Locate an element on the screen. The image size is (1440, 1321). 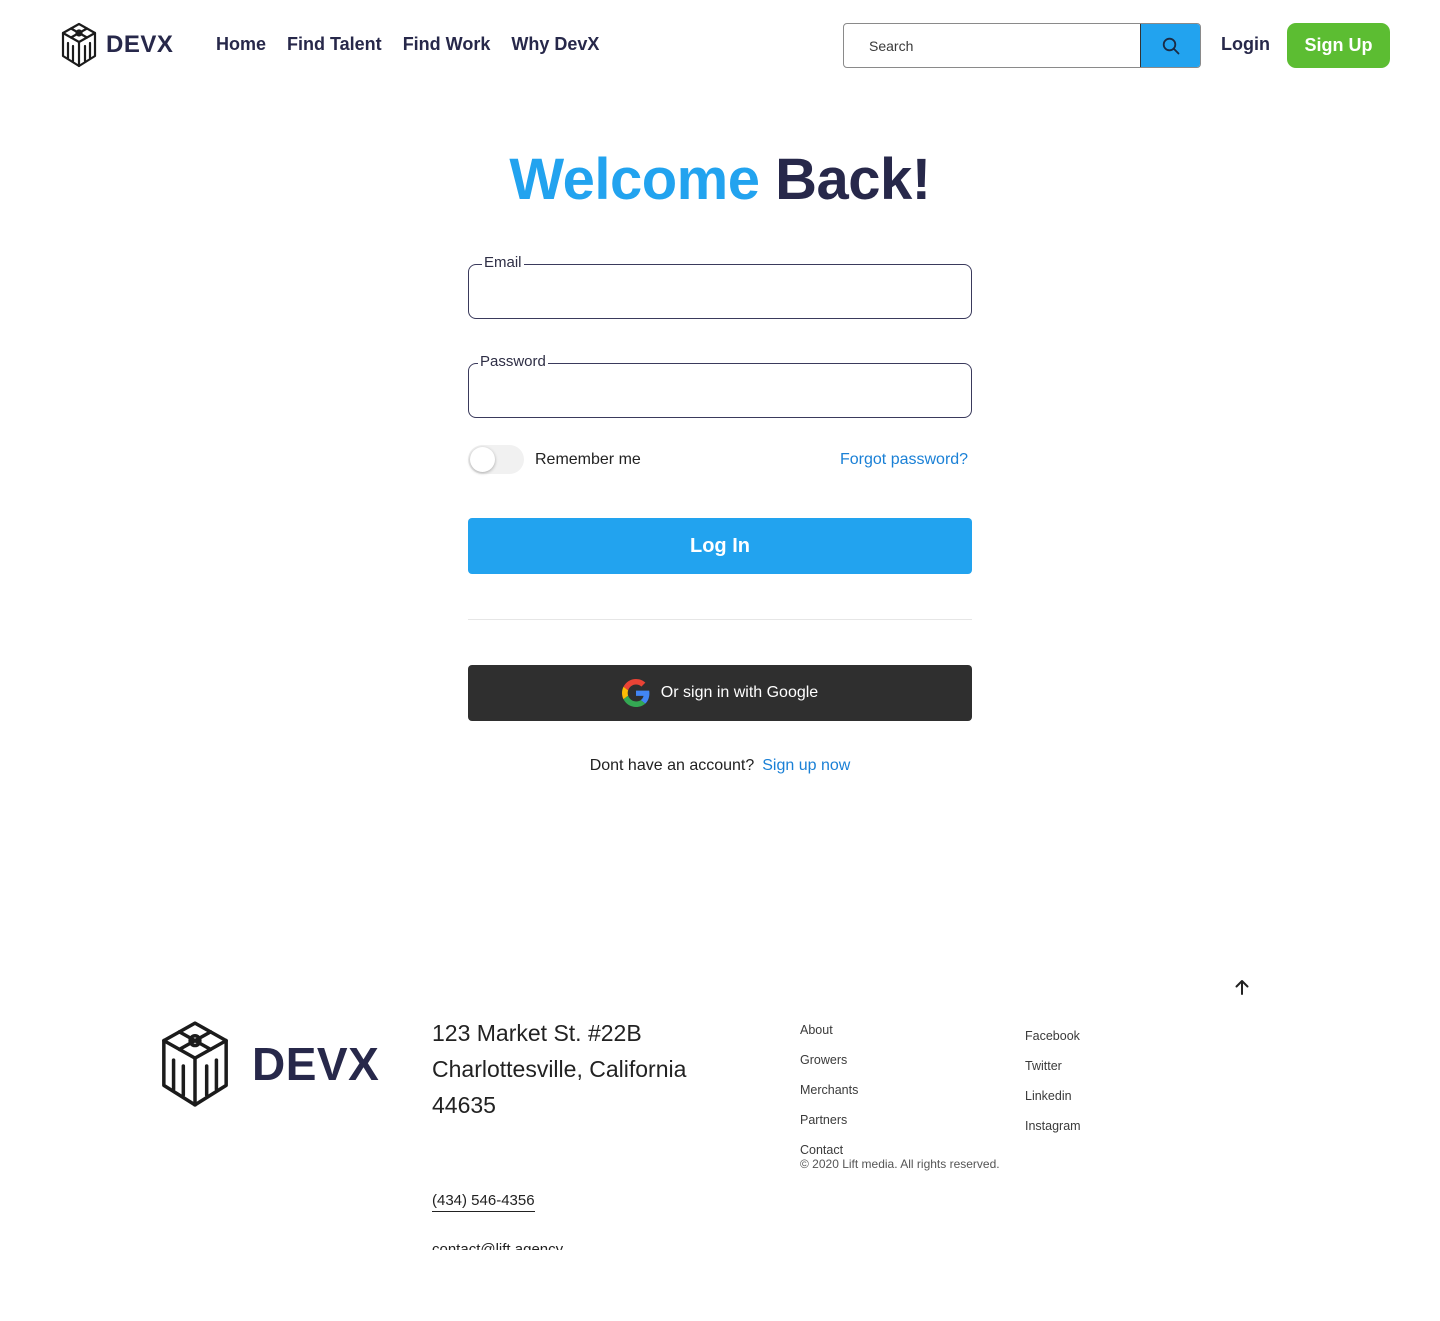
log-in-button: Log In is located at coordinates (720, 546).